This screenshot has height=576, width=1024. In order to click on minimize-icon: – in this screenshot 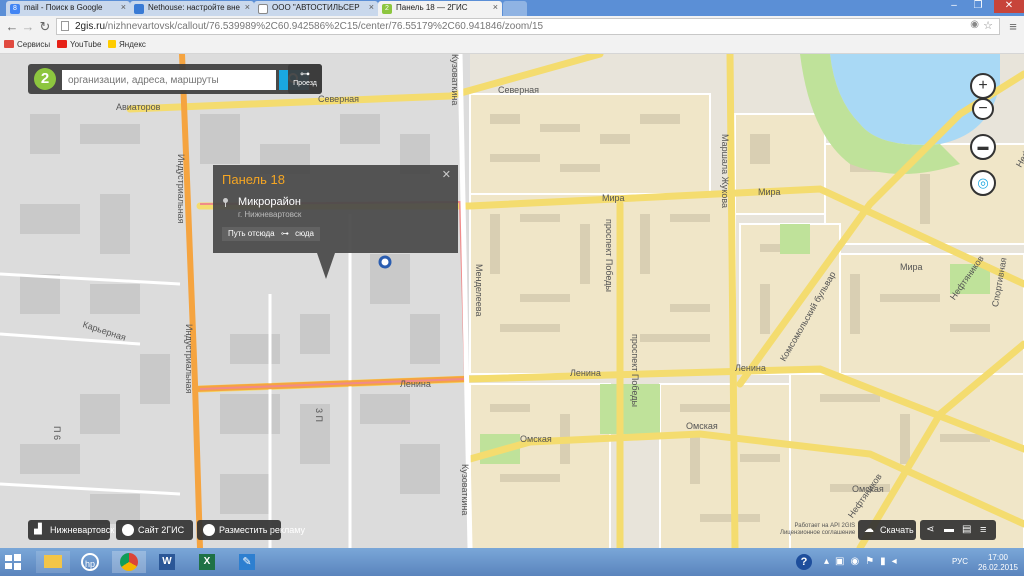, I will do `click(954, 6)`.